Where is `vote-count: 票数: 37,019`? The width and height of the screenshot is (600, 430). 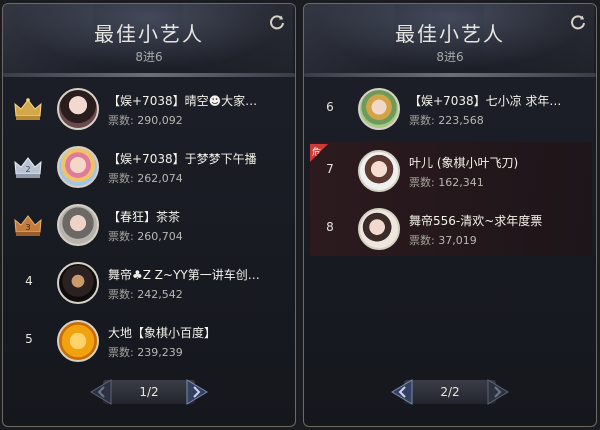
vote-count: 票数: 37,019 is located at coordinates (443, 240).